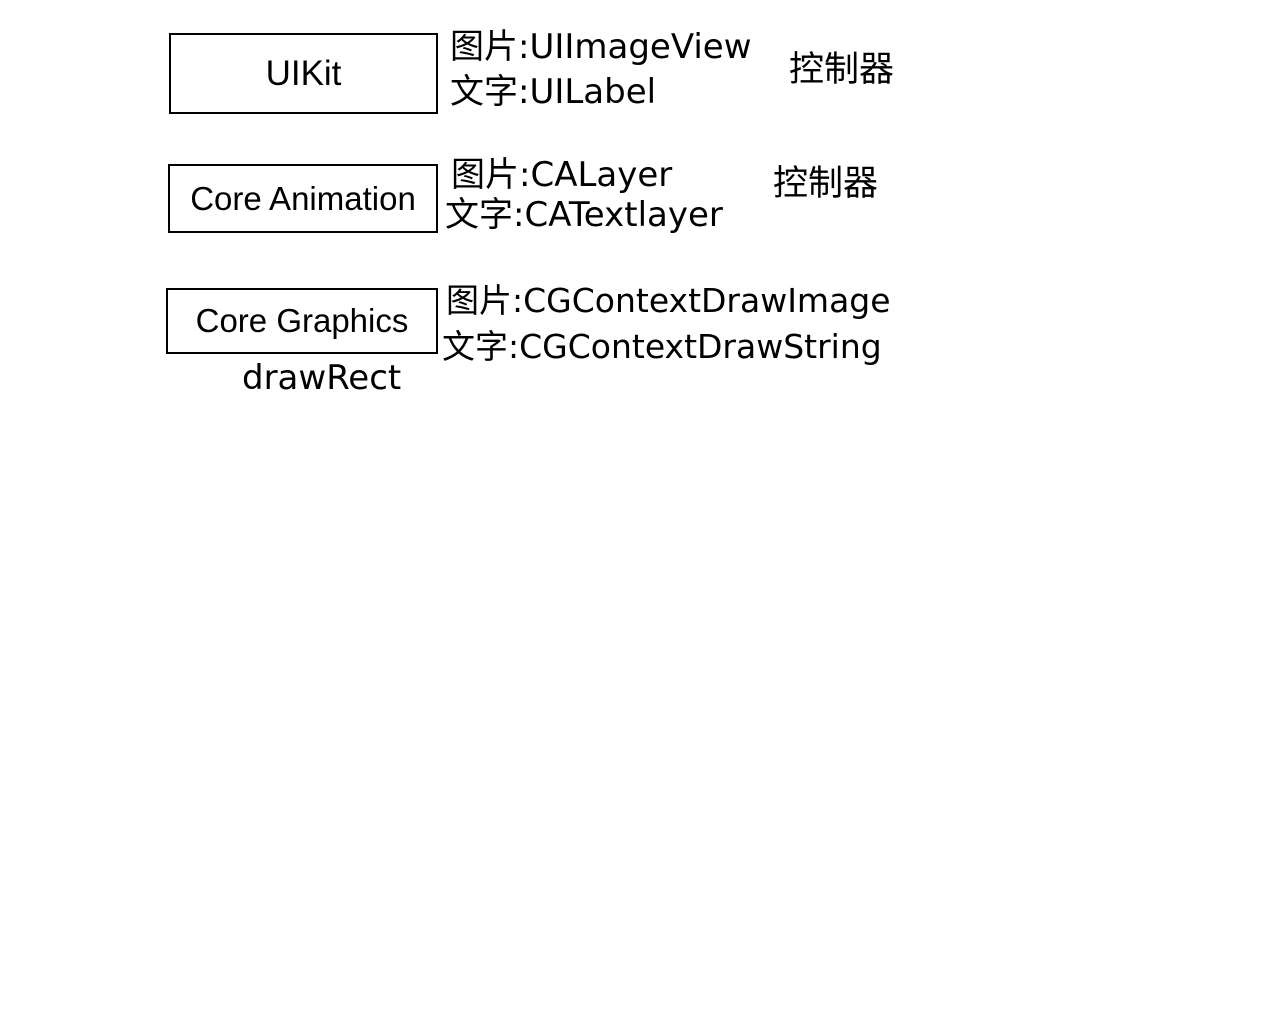 The height and width of the screenshot is (1024, 1280). Describe the element at coordinates (322, 378) in the screenshot. I see `draw-rect-caption: drawRect` at that location.